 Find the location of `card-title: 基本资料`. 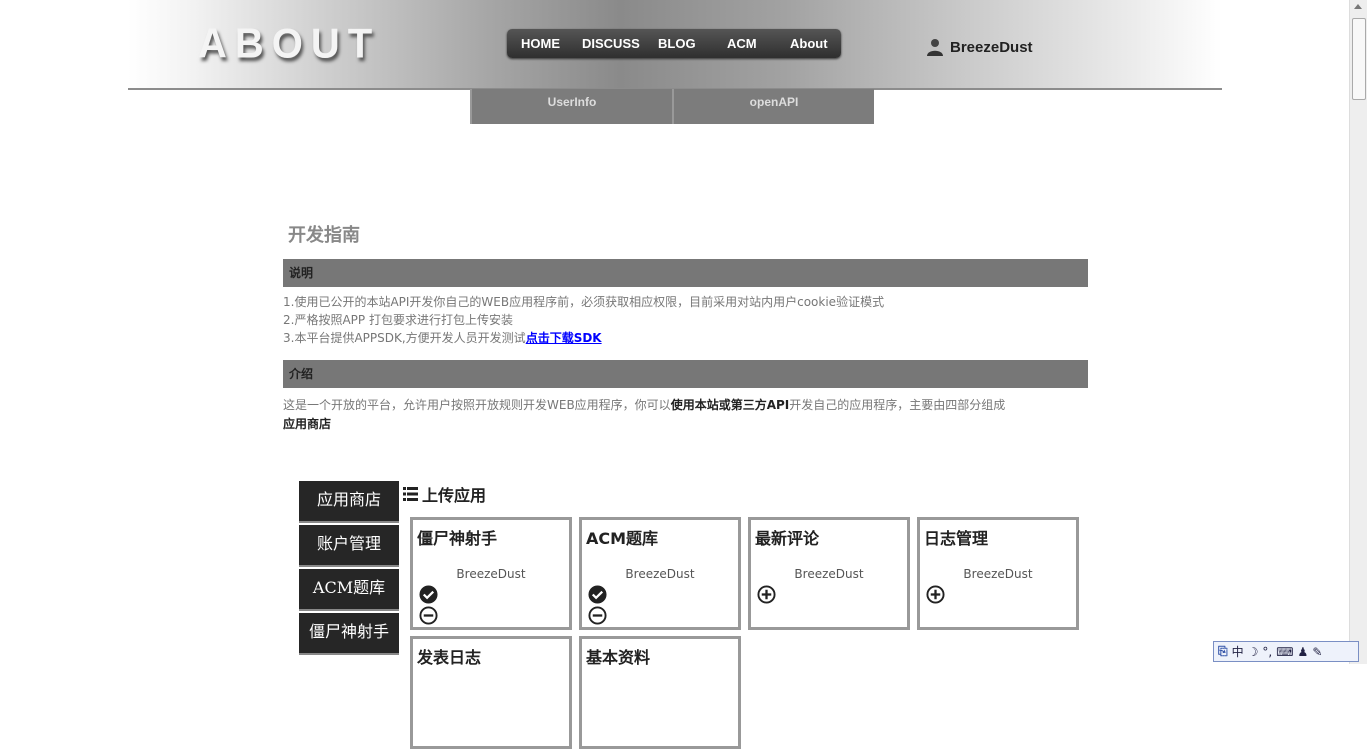

card-title: 基本资料 is located at coordinates (618, 657).